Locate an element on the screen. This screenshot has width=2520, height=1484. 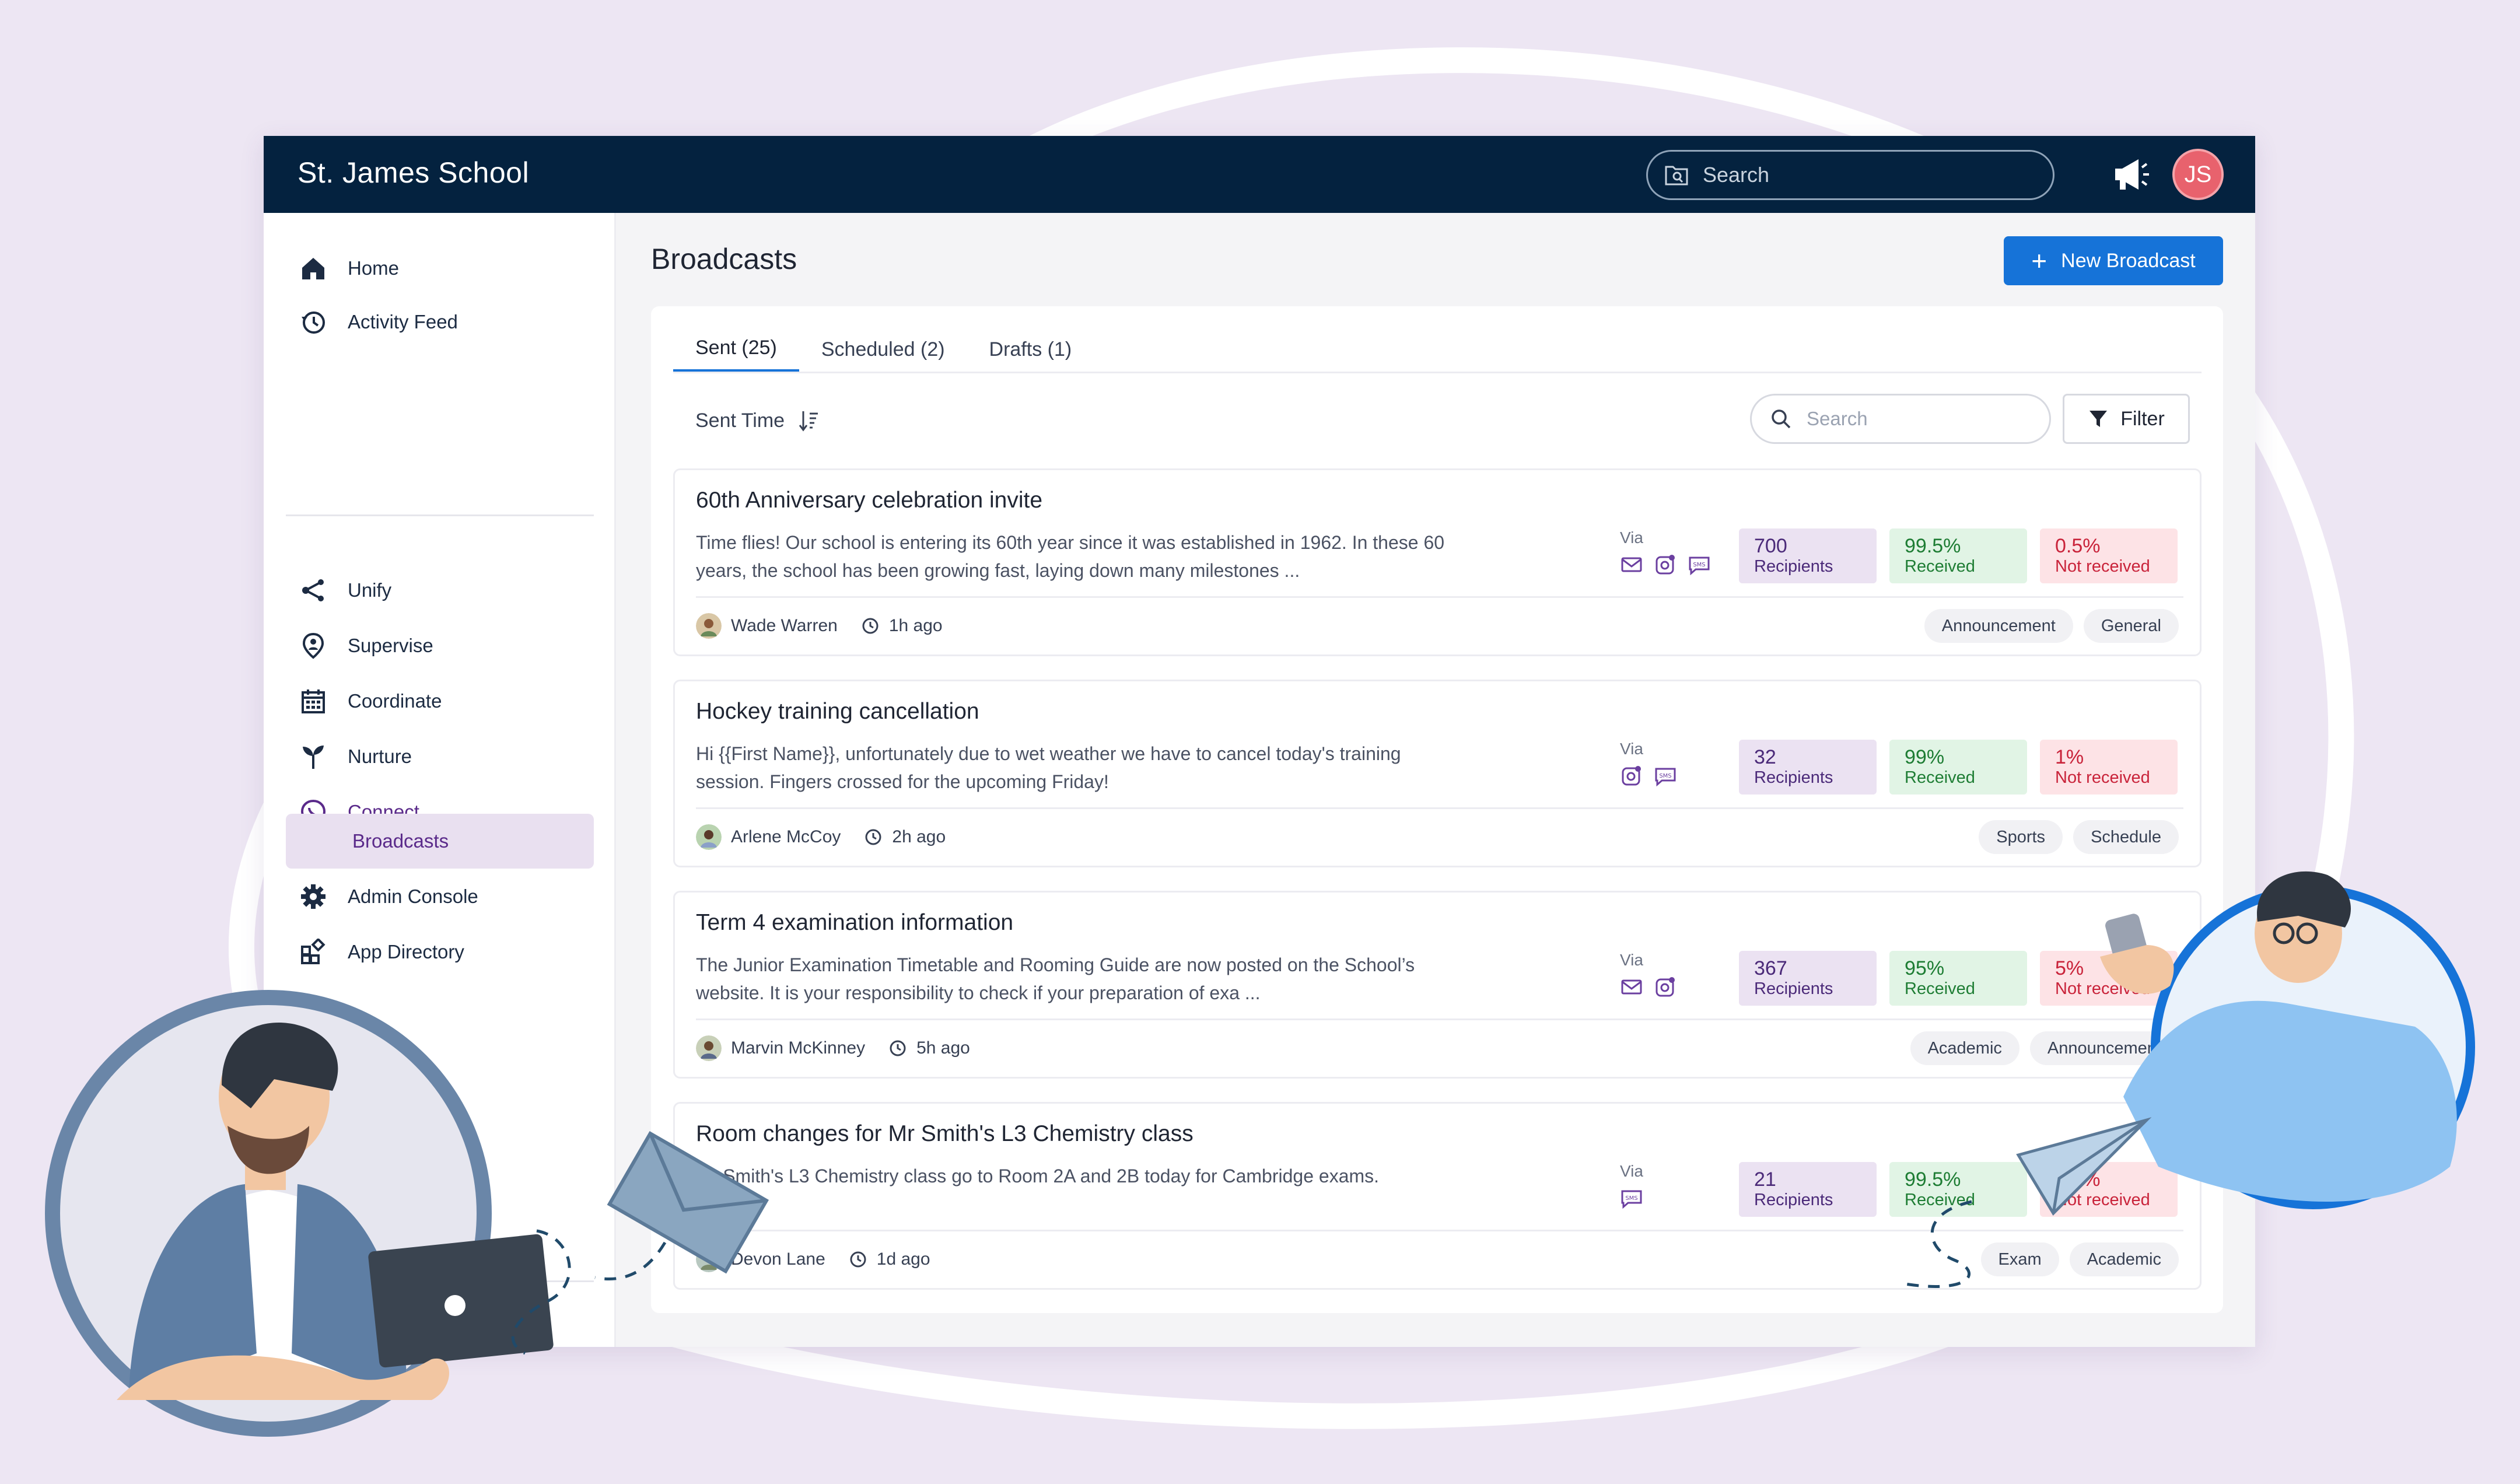
sidebar-item-broadcasts: Broadcasts is located at coordinates (440, 841).